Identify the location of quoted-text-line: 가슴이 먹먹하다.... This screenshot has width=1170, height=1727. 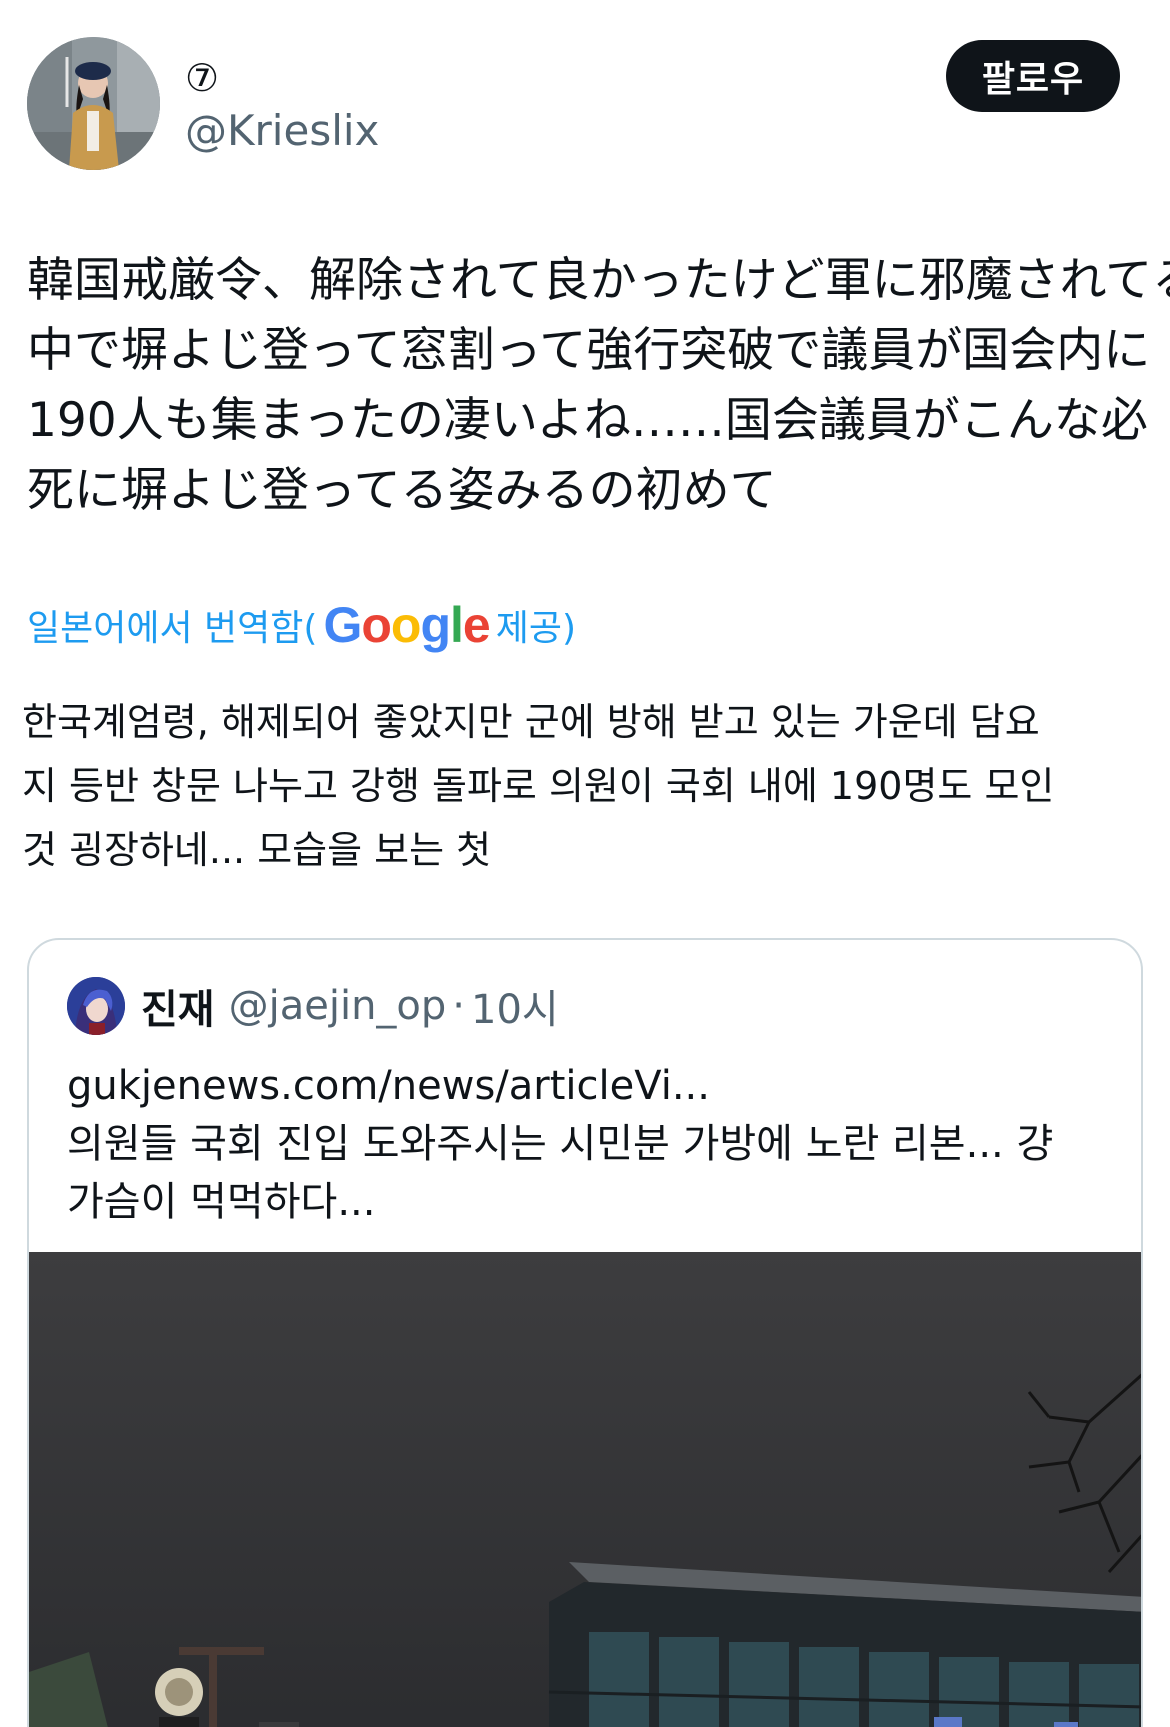
(221, 1202).